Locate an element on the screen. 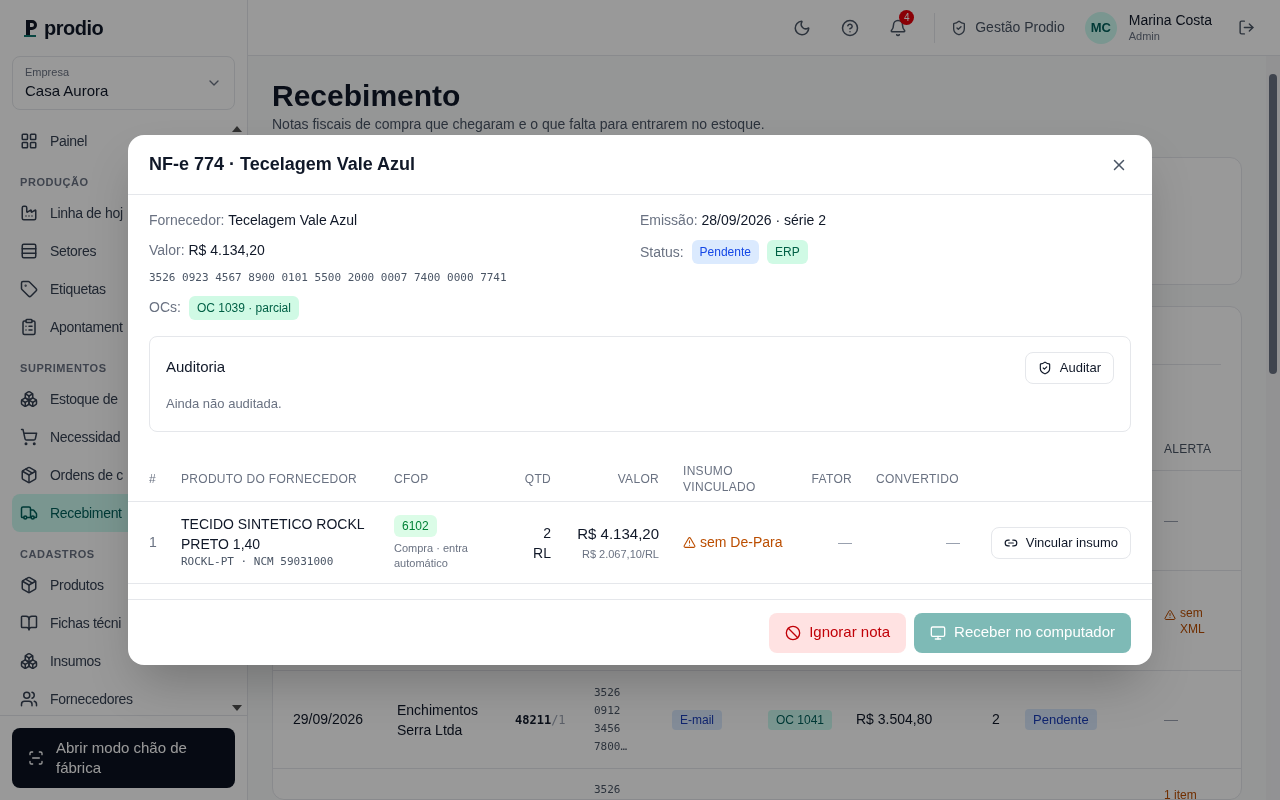  alert-text: 1 item is located at coordinates (1180, 793).